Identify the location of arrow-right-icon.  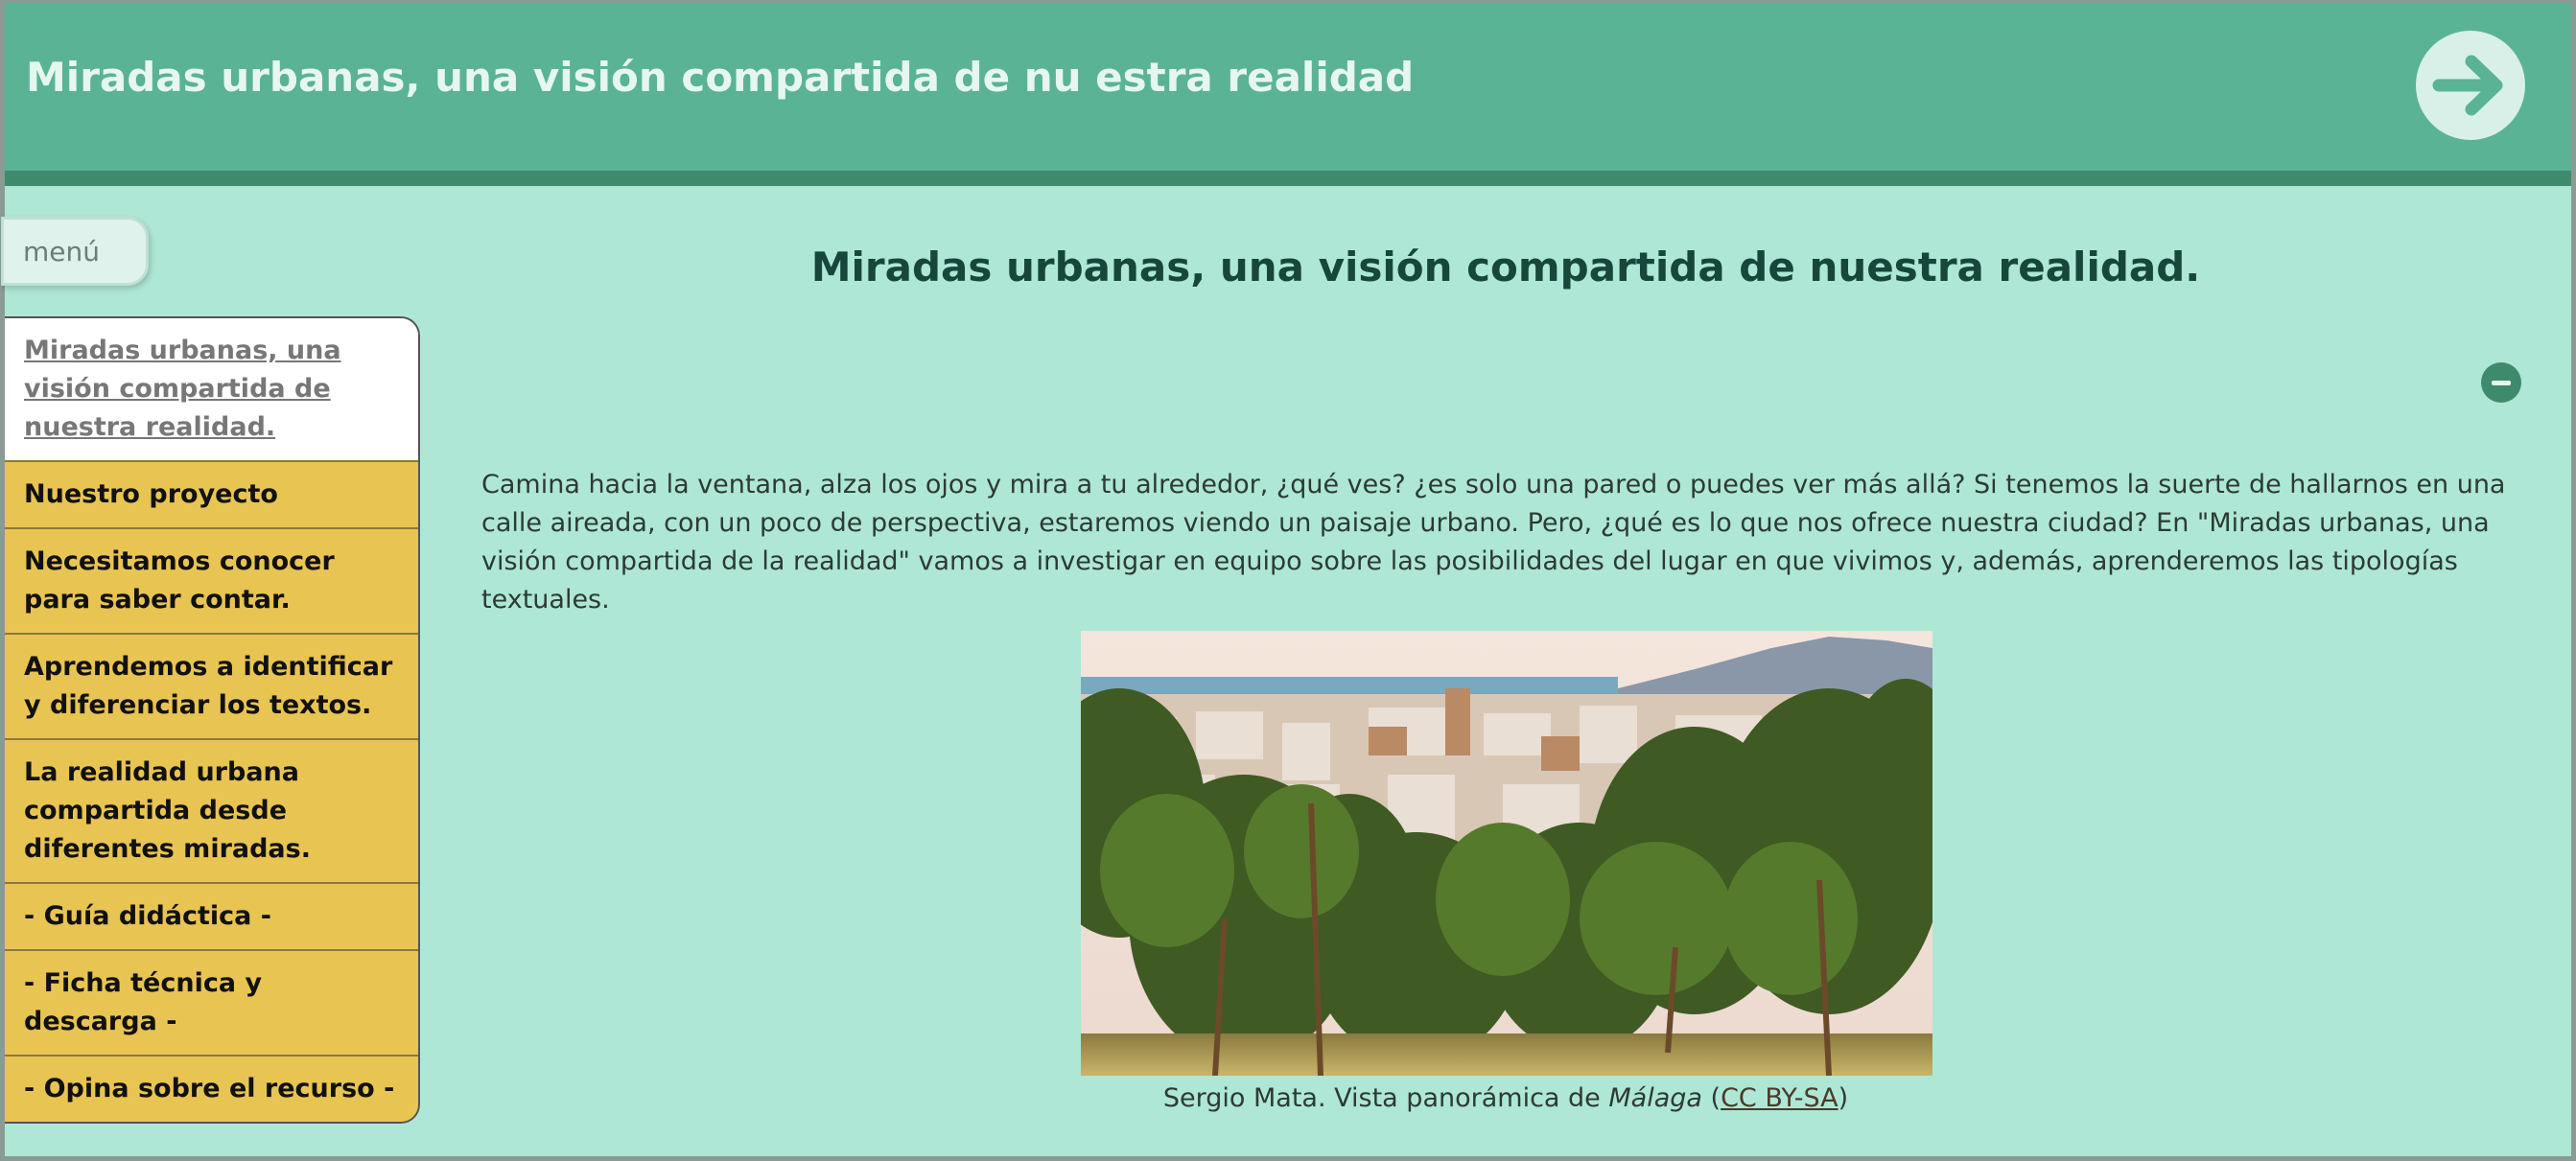
(2467, 85).